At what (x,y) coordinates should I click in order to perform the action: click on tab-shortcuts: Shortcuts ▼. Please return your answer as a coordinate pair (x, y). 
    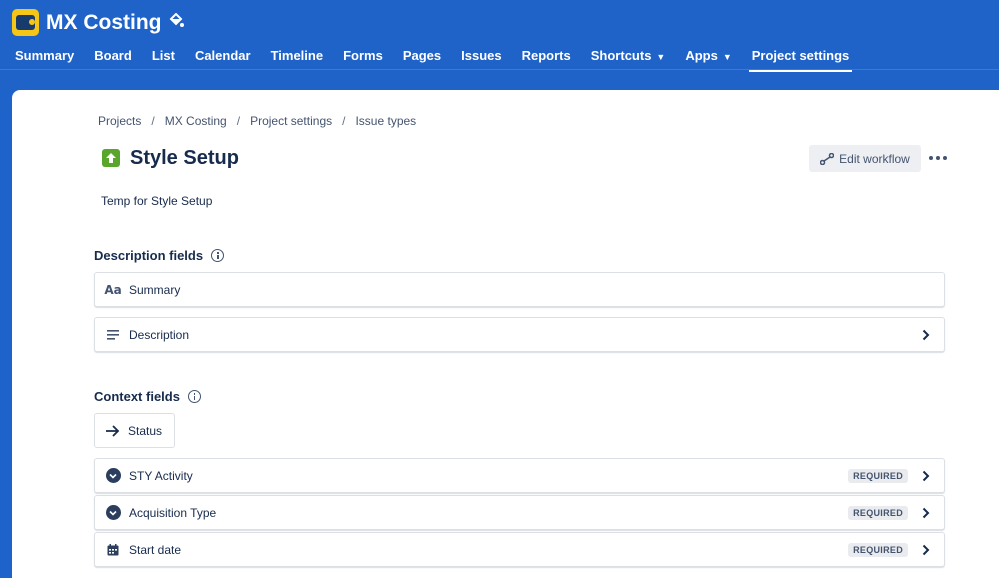
    Looking at the image, I should click on (628, 57).